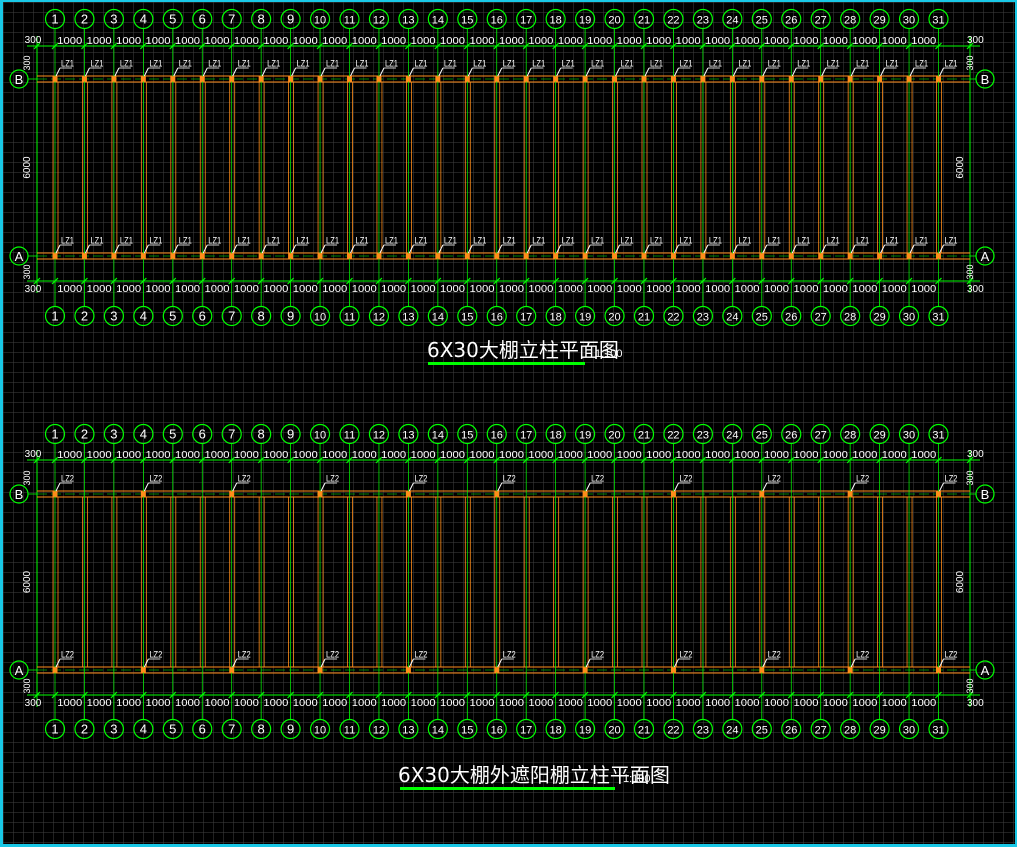  I want to click on column-label-lz1: LZ1, so click(332, 241).